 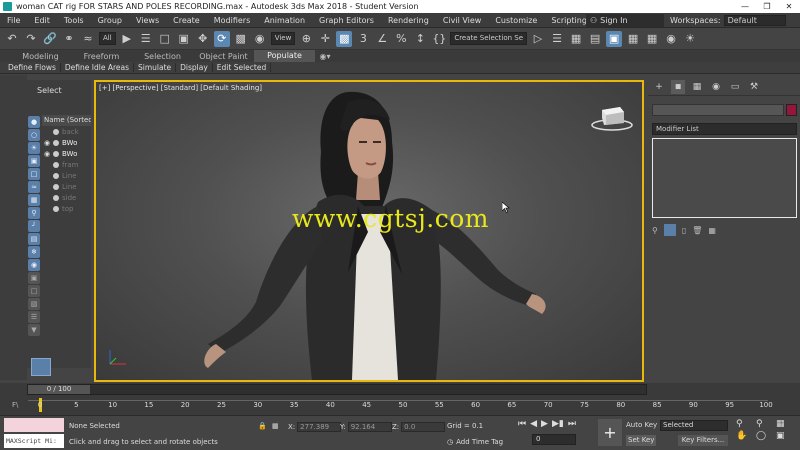 I want to click on menu-modifiers: Modifiers, so click(x=232, y=20).